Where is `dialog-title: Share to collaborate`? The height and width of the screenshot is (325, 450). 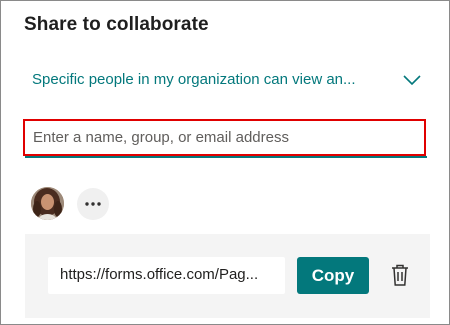 dialog-title: Share to collaborate is located at coordinates (116, 24).